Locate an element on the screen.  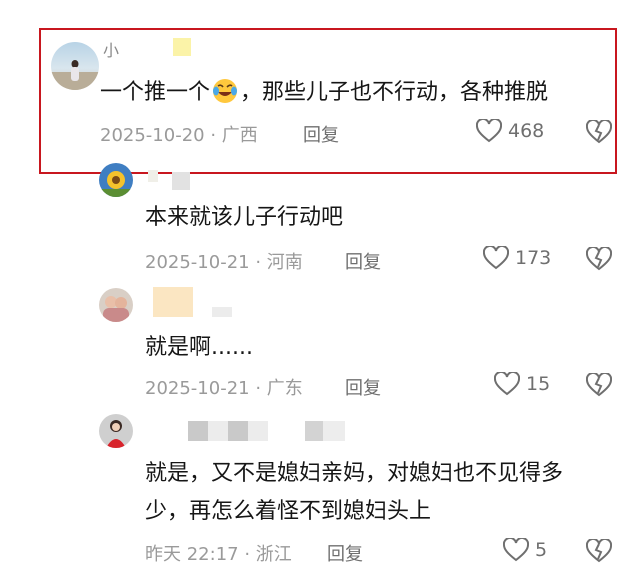
like-button: 173 is located at coordinates (517, 258).